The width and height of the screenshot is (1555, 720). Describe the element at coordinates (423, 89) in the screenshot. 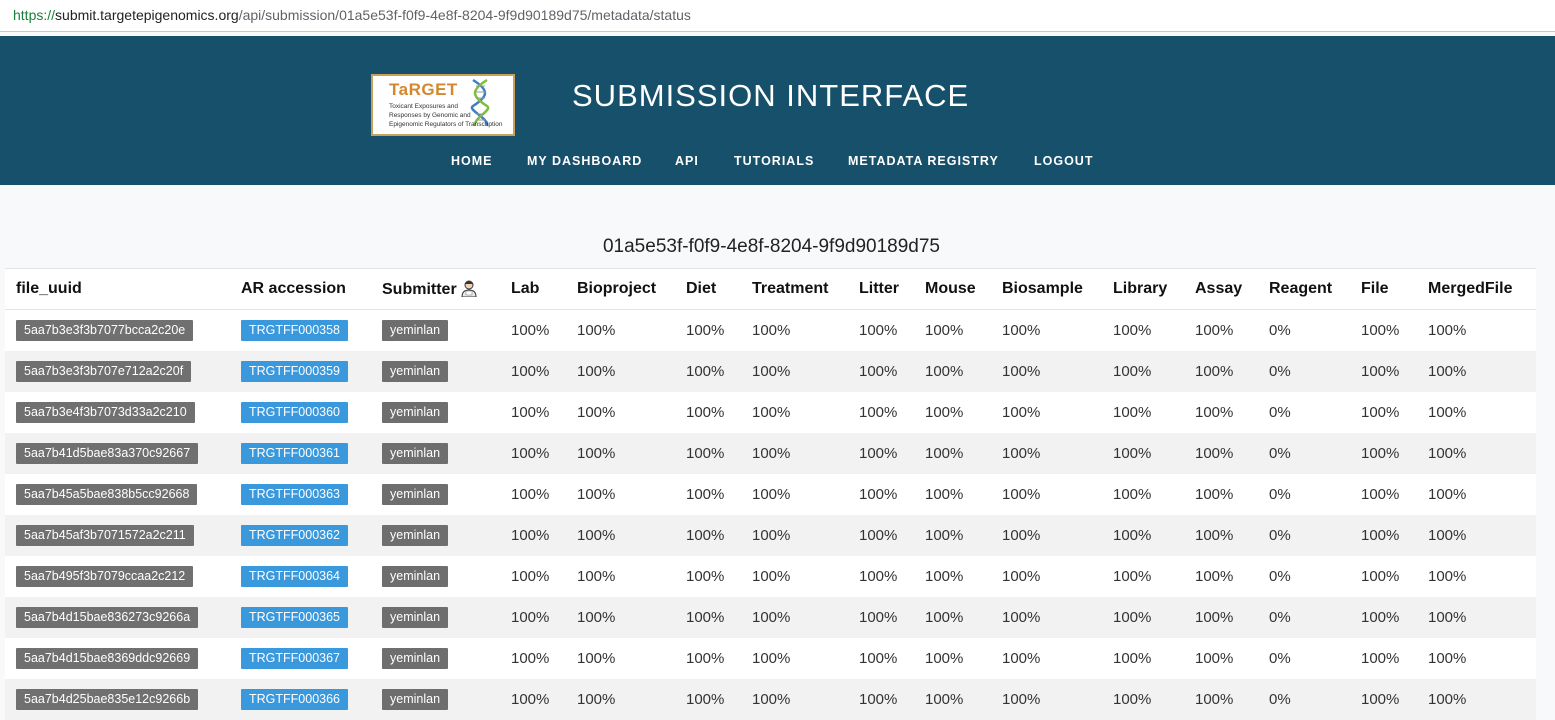

I see `logo-title: TaRGET` at that location.